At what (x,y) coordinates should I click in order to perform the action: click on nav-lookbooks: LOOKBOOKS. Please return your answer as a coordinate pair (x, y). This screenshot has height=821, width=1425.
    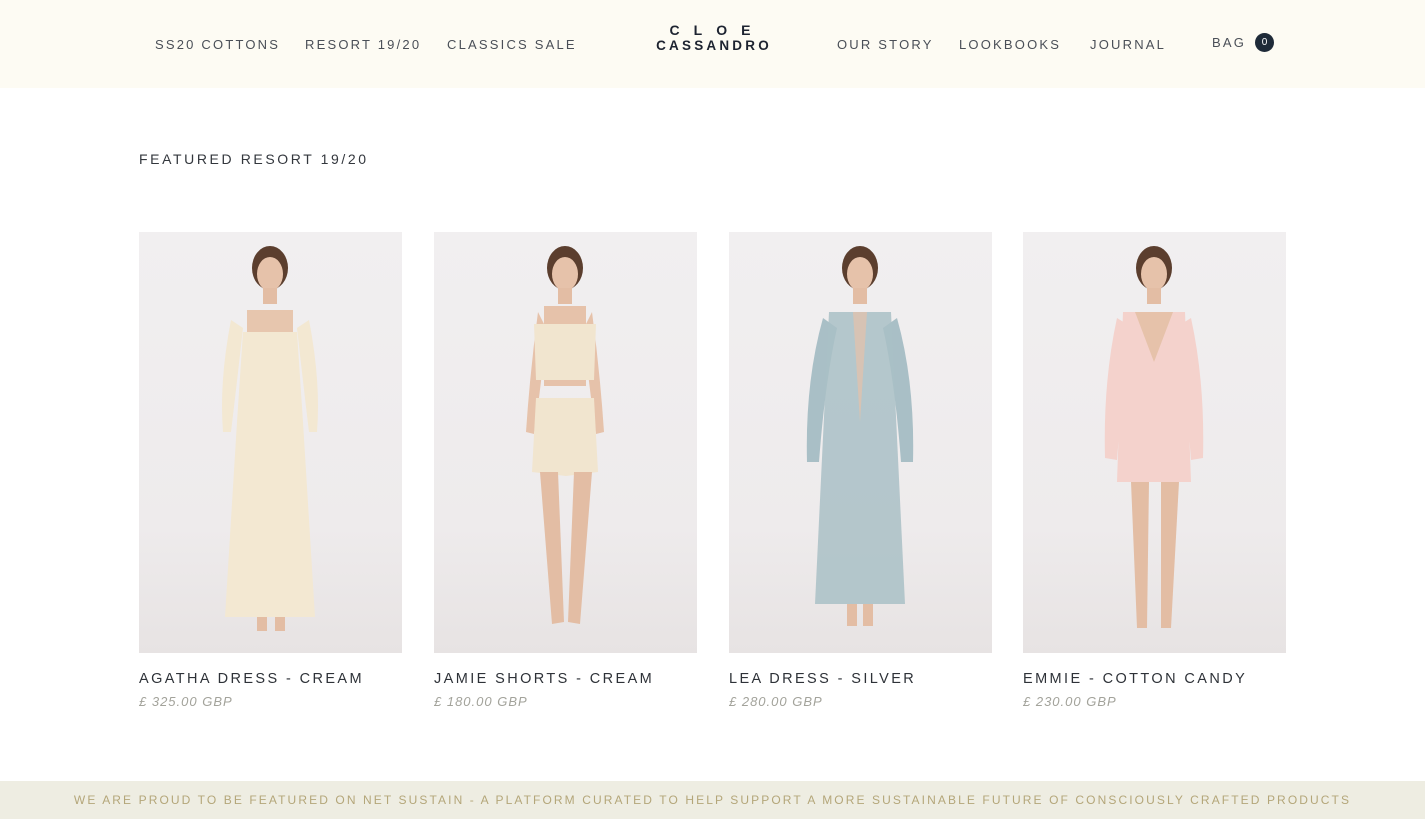
    Looking at the image, I should click on (1010, 44).